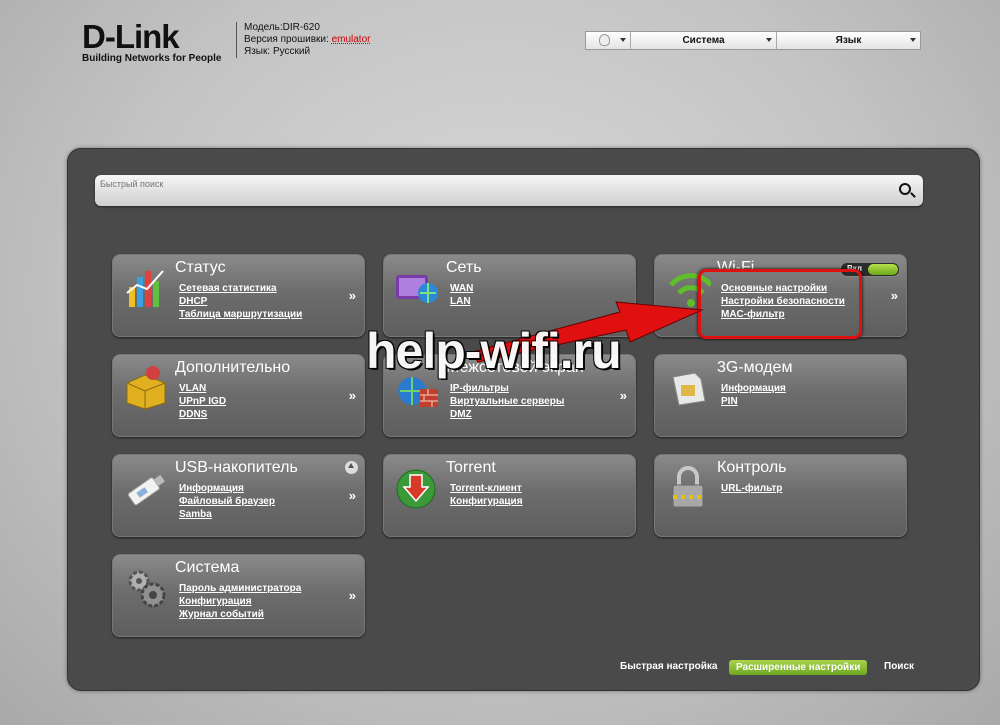 The height and width of the screenshot is (725, 1000). Describe the element at coordinates (753, 401) in the screenshot. I see `link-pin: PIN` at that location.